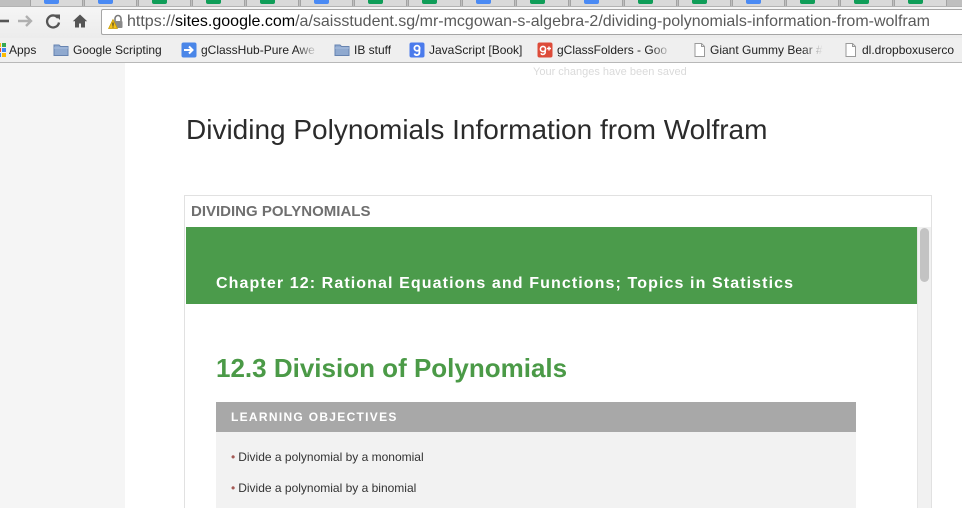  What do you see at coordinates (417, 50) in the screenshot?
I see `google-icon` at bounding box center [417, 50].